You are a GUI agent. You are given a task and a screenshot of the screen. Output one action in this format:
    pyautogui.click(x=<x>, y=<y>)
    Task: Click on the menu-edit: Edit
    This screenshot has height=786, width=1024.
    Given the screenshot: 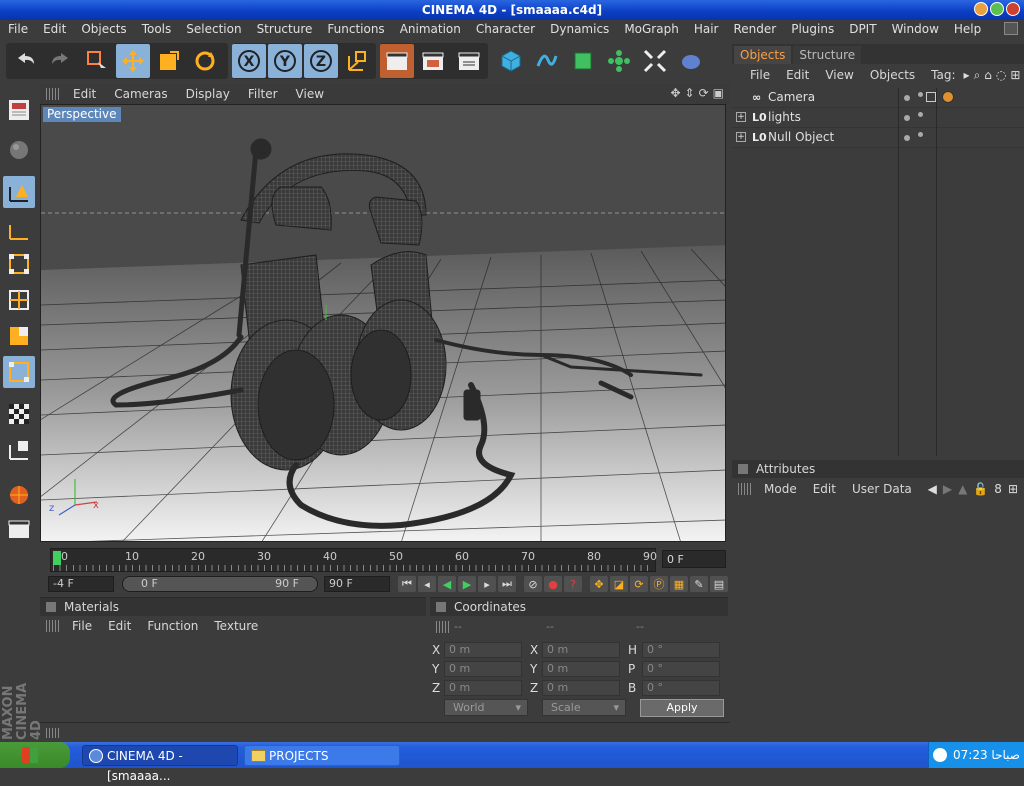 What is the action you would take?
    pyautogui.click(x=54, y=29)
    